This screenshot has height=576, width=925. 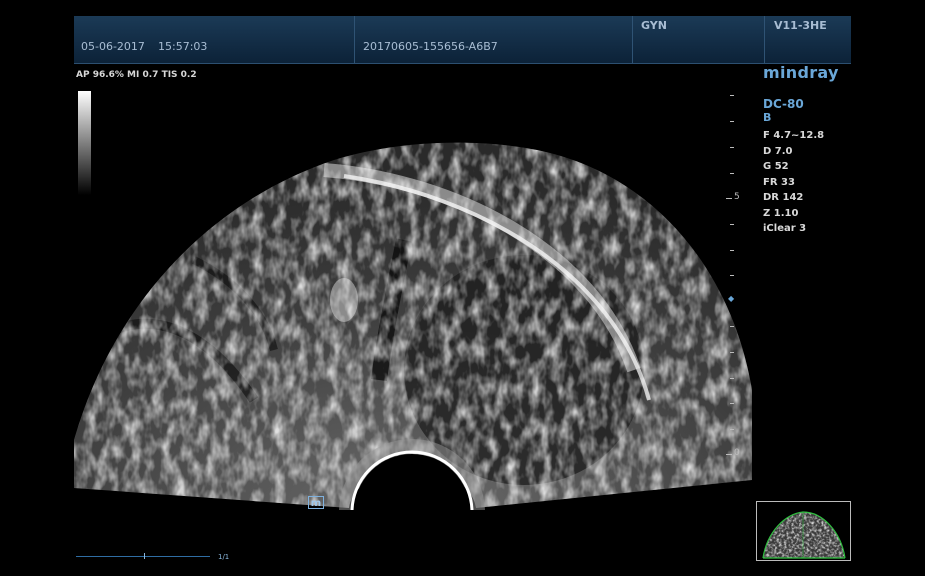 What do you see at coordinates (430, 46) in the screenshot?
I see `exam-id: 20170605-155656-A6B7` at bounding box center [430, 46].